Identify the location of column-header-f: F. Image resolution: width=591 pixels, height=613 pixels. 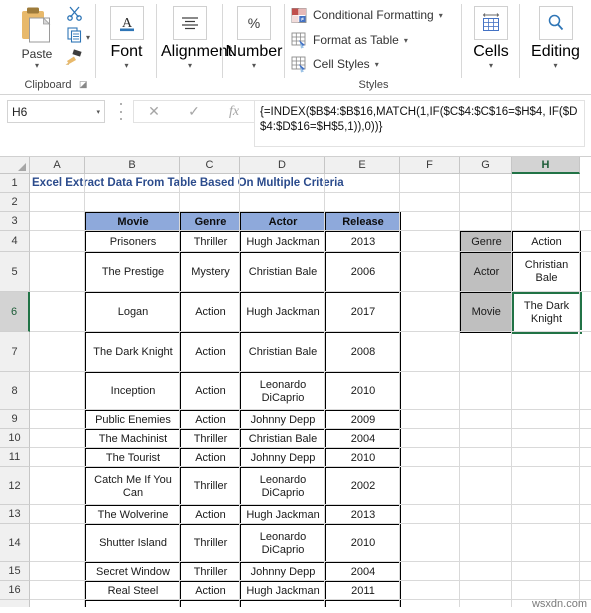
(430, 165).